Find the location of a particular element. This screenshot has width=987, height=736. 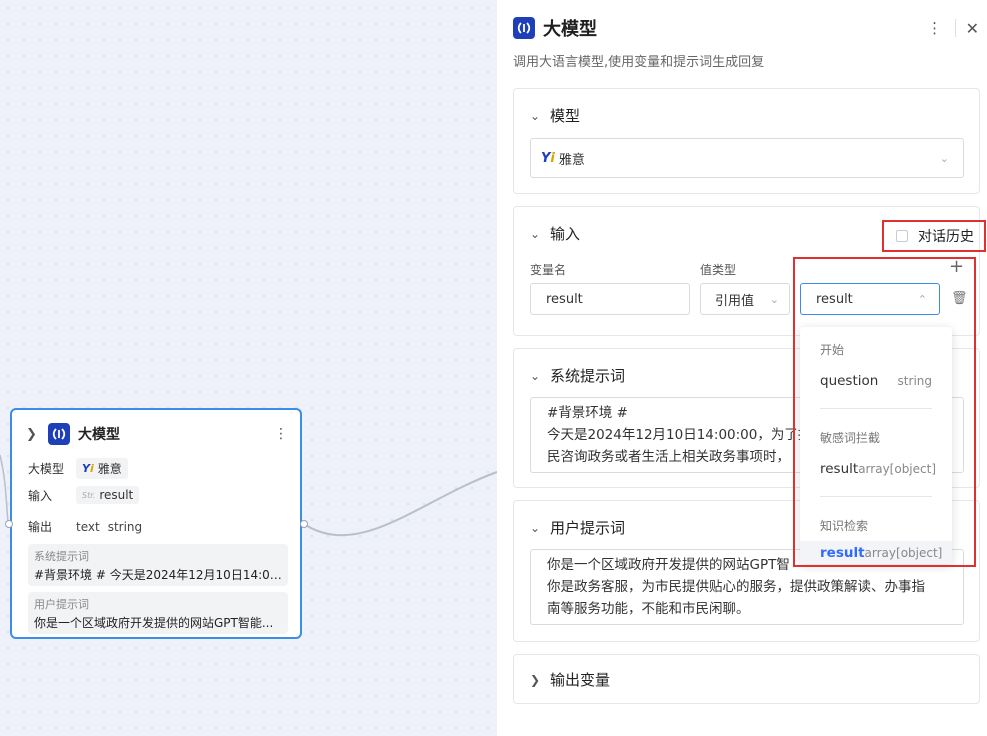

dropdown-option: result array[object] is located at coordinates (876, 469).